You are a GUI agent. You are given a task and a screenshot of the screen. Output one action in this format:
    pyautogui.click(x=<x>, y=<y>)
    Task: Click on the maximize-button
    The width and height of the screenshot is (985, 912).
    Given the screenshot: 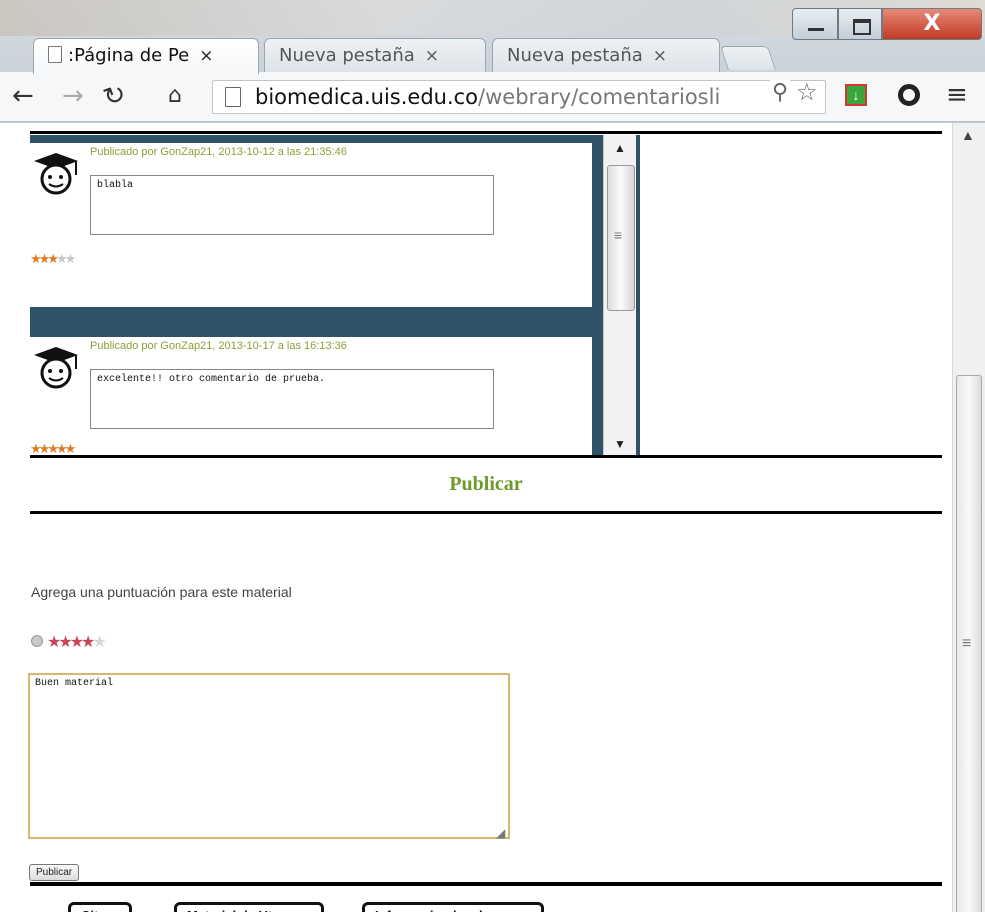 What is the action you would take?
    pyautogui.click(x=860, y=24)
    